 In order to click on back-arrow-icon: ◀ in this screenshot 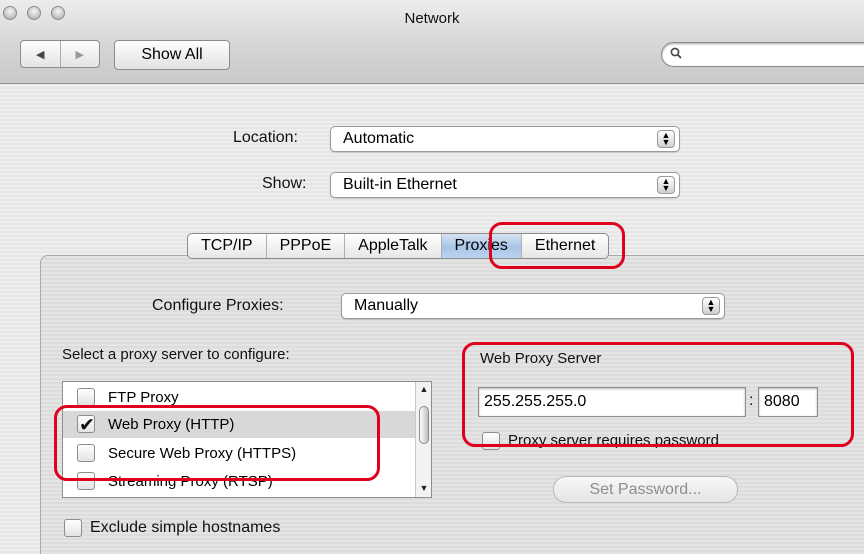, I will do `click(40, 54)`.